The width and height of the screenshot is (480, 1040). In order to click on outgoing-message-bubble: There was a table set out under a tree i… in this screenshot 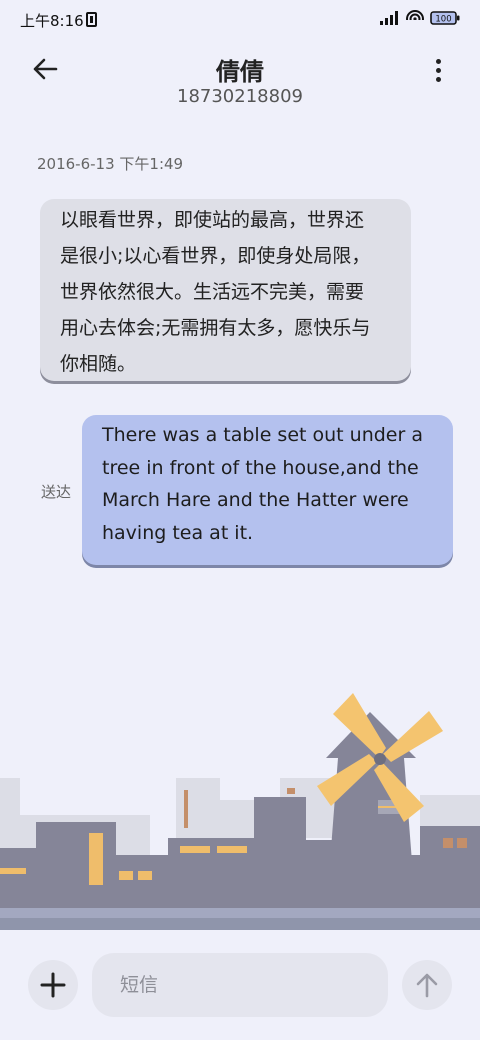, I will do `click(267, 490)`.